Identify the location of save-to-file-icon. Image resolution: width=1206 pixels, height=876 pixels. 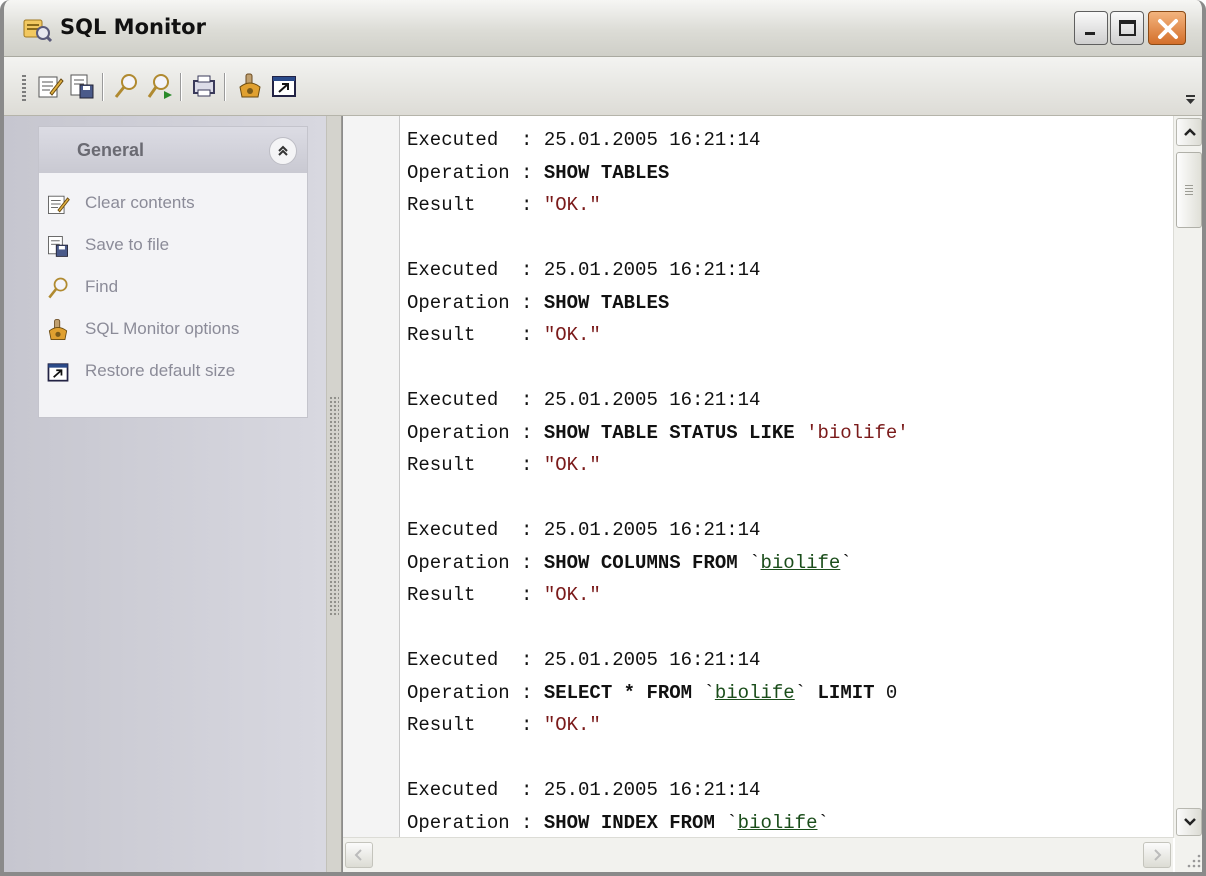
(82, 86).